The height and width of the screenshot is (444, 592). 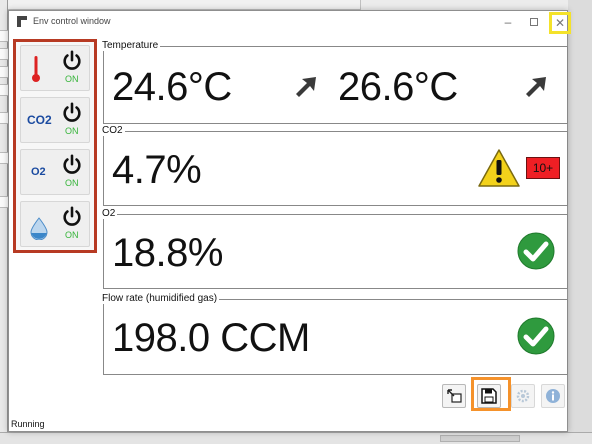 I want to click on o2-label: O2, so click(x=38, y=172).